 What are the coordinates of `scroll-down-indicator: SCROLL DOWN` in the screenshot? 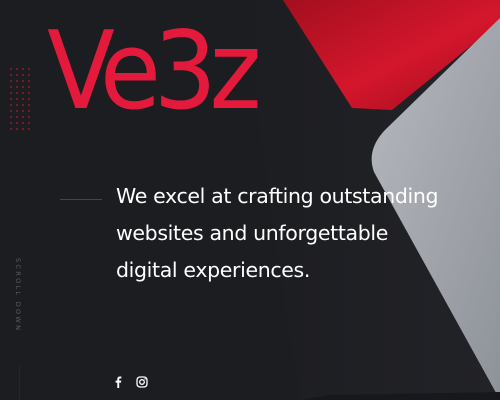 It's located at (18, 295).